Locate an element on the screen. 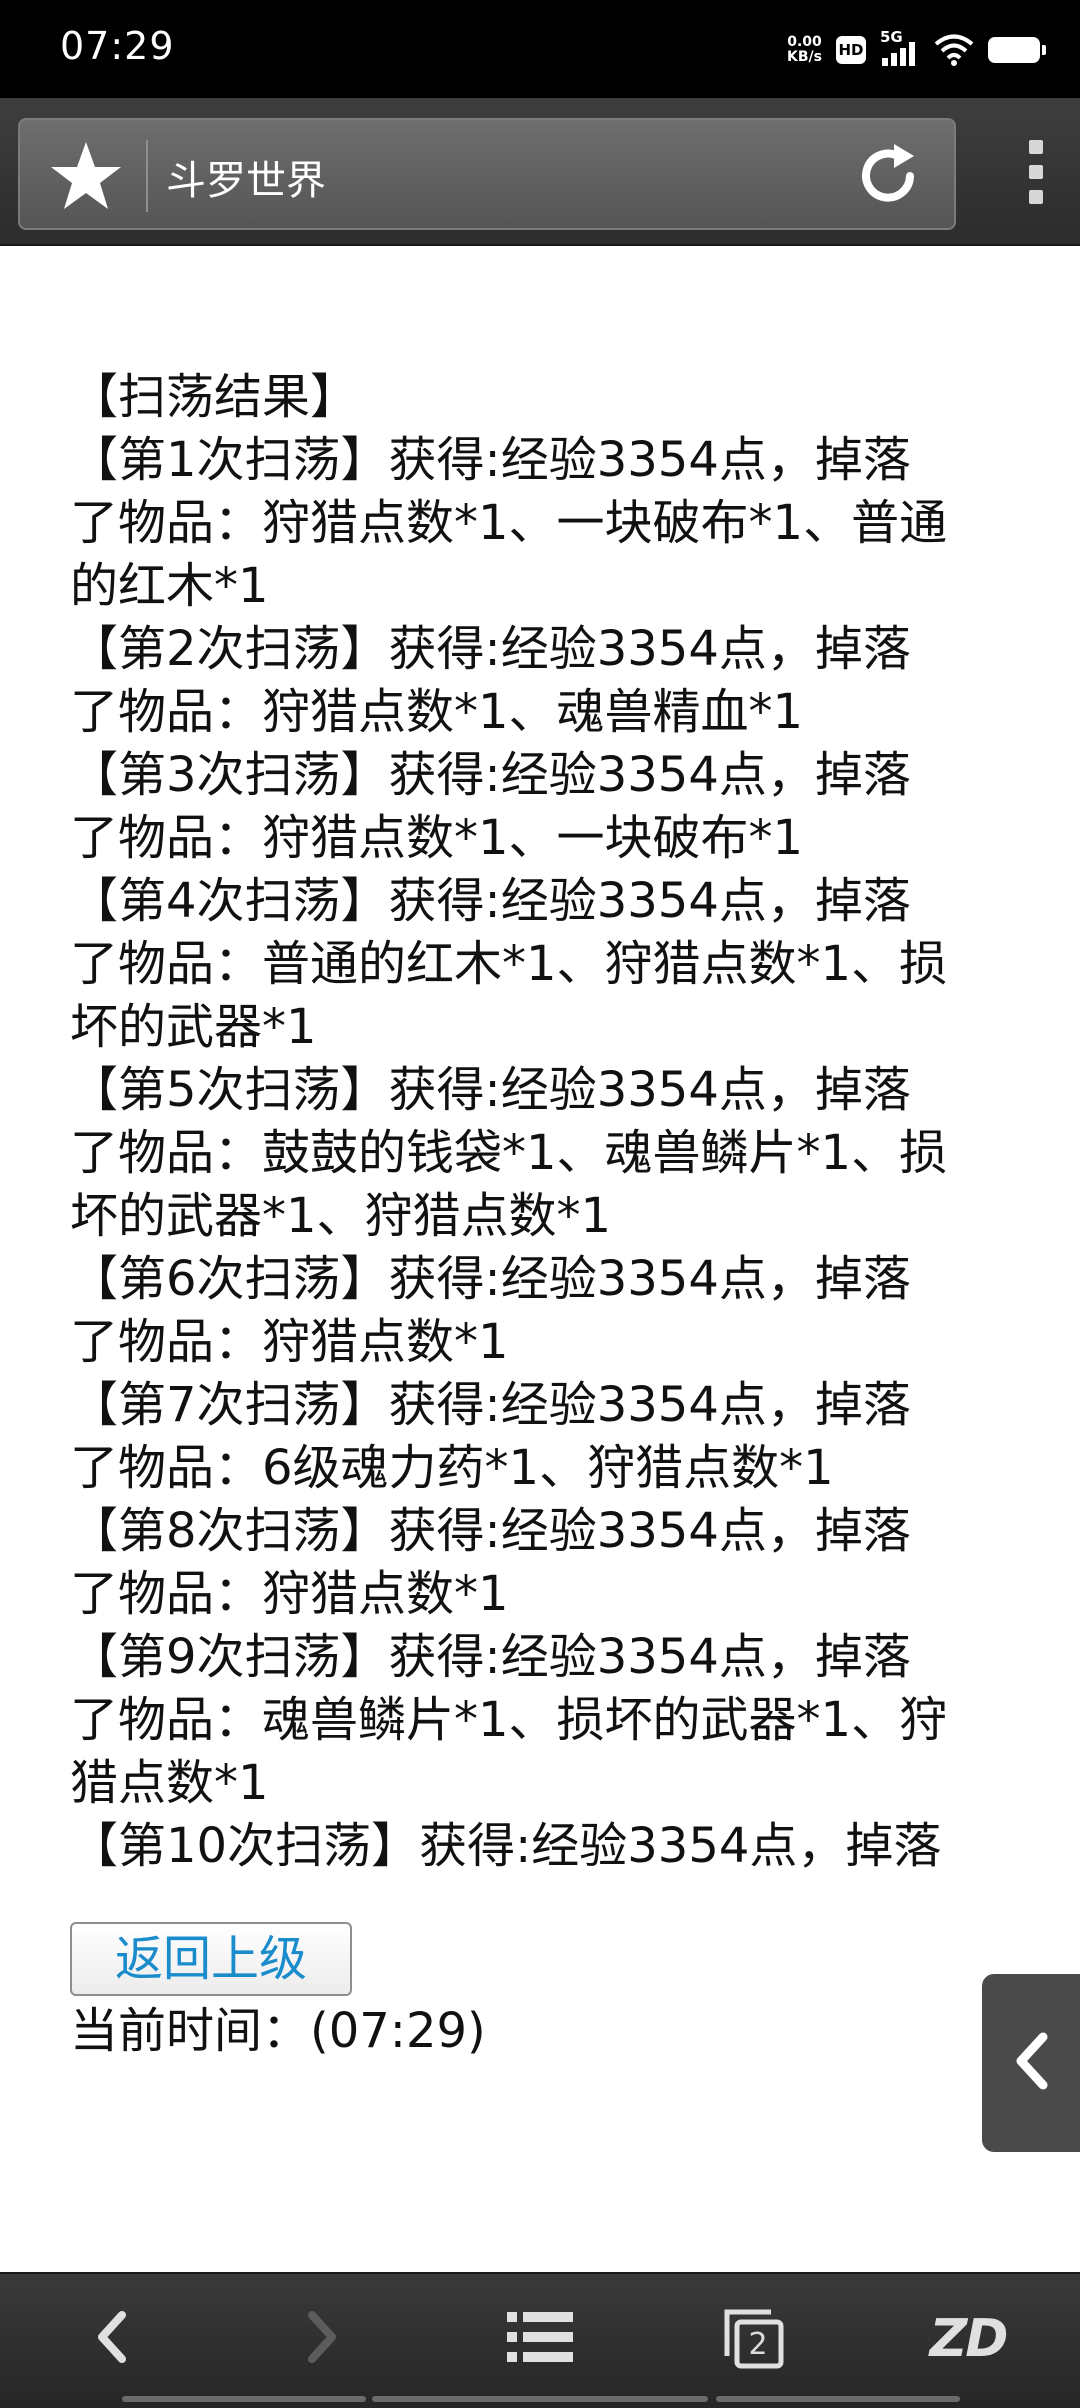  result-line: 【第10次扫荡】获得:经验3354点，掉落 is located at coordinates (506, 1846).